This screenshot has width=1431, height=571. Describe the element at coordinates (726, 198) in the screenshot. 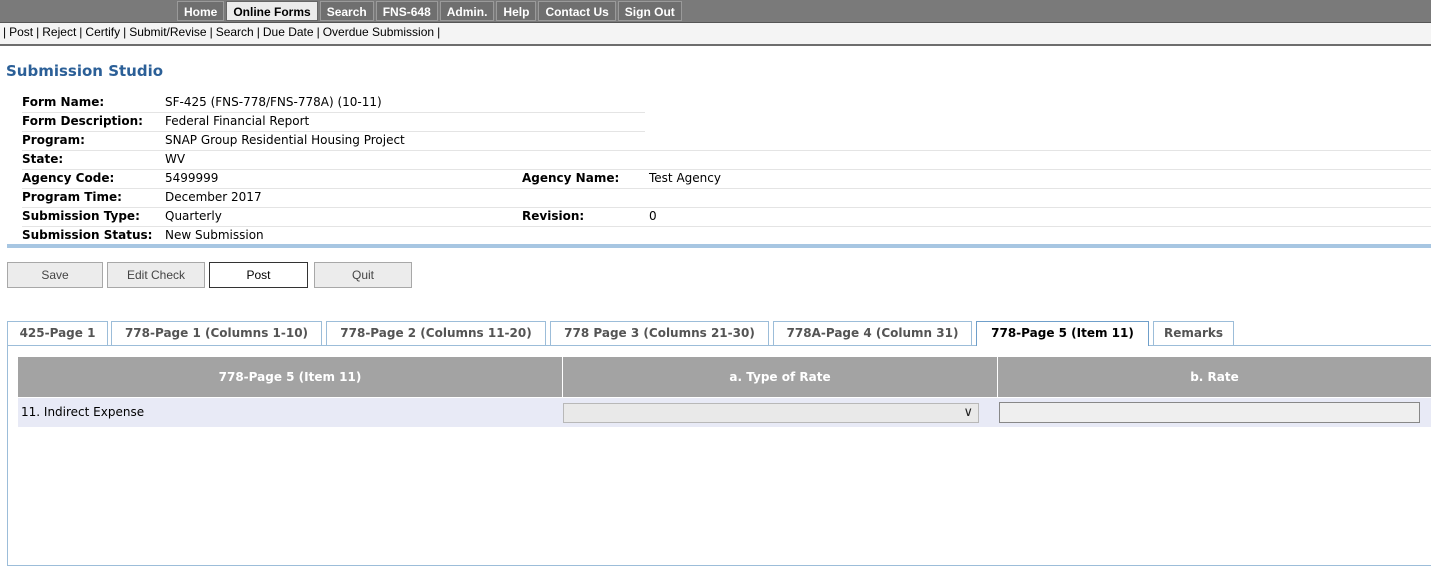

I see `info-row-program-time: Program Time: December 2017` at that location.